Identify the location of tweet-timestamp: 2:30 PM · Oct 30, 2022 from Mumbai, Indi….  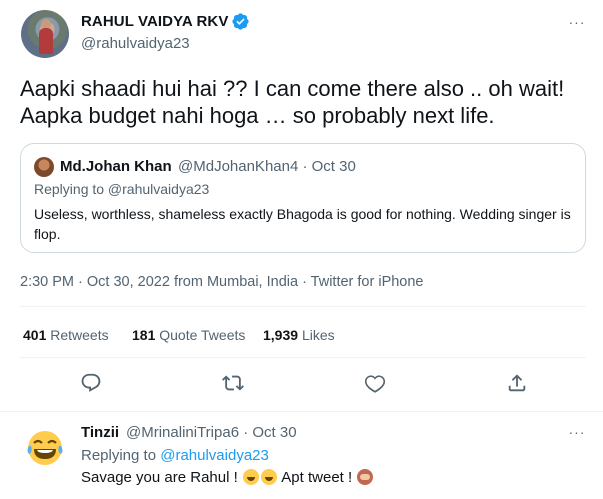
(222, 282).